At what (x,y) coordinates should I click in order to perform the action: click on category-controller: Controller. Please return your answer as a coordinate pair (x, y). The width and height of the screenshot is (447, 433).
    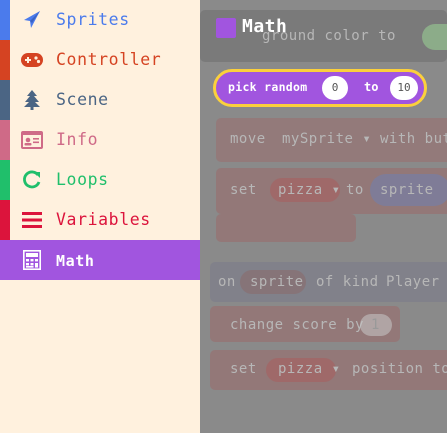
    Looking at the image, I should click on (100, 60).